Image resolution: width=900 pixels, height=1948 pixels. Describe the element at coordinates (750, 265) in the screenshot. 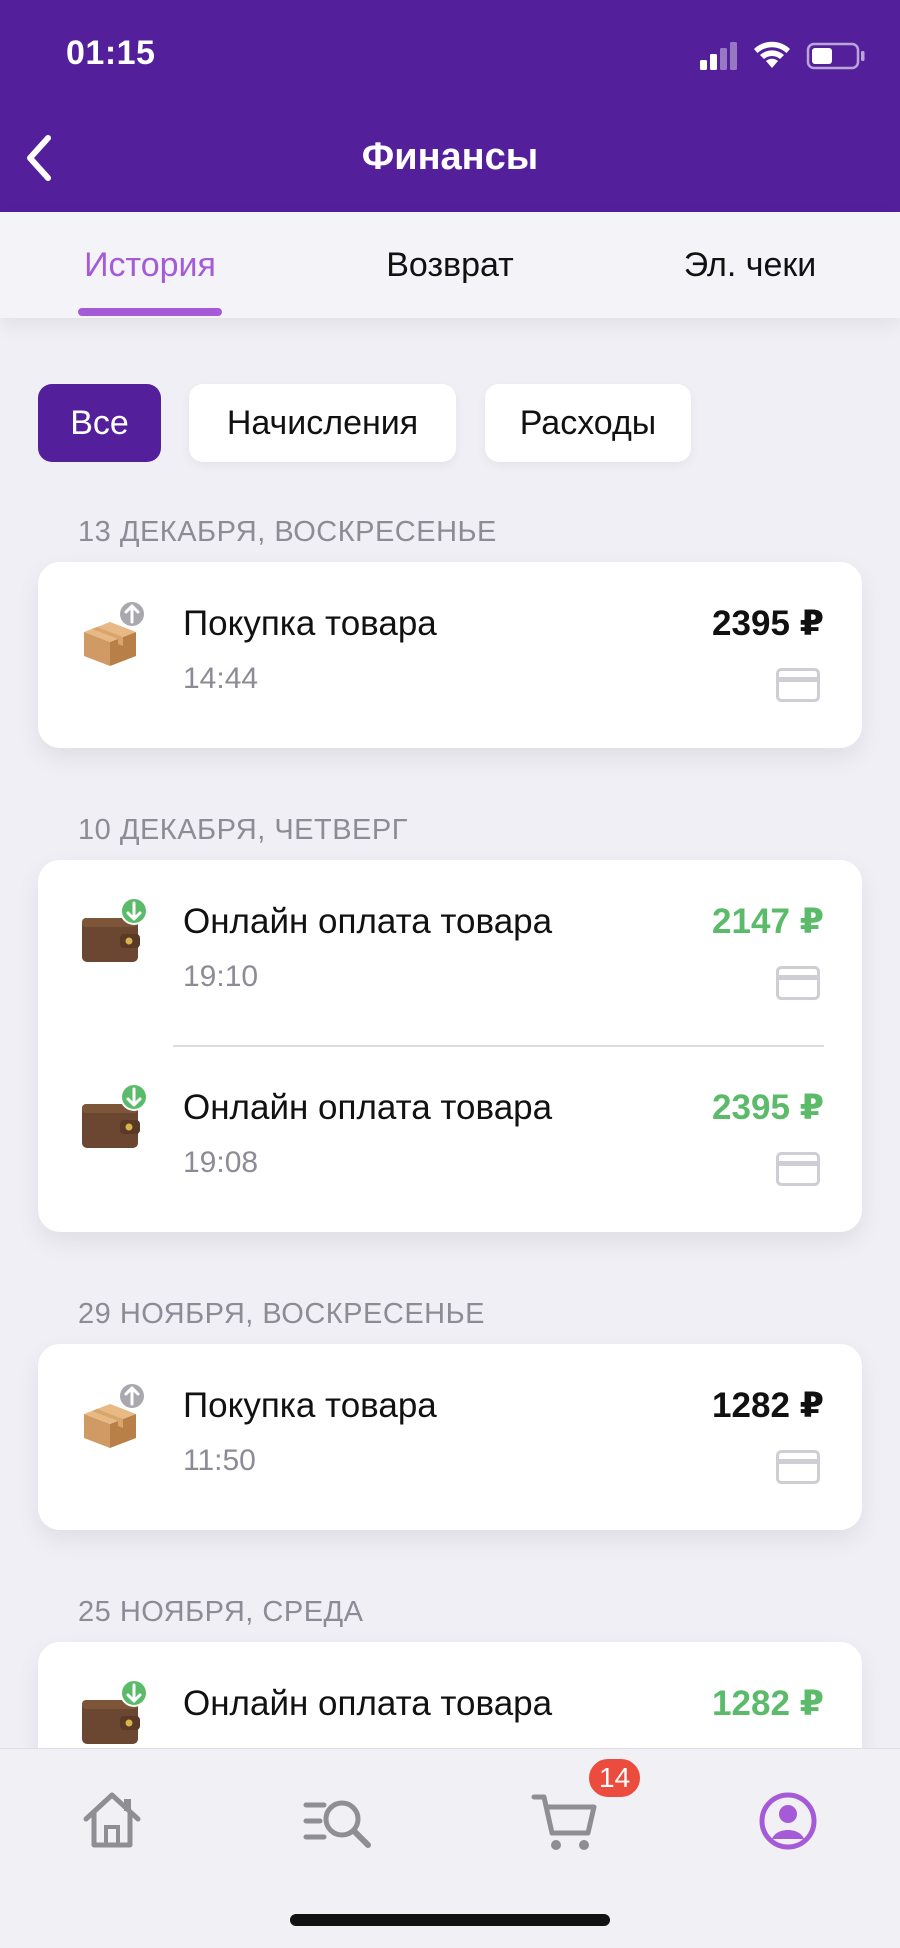

I see `tab-receipts: Эл. чеки` at that location.